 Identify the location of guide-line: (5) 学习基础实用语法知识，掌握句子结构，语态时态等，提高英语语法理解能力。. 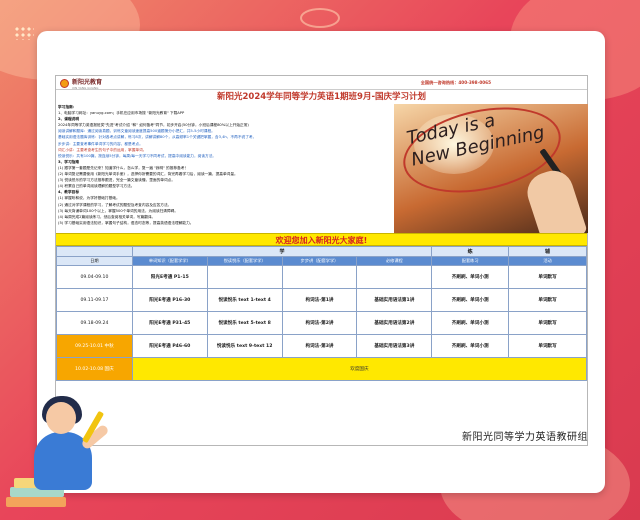
(126, 222).